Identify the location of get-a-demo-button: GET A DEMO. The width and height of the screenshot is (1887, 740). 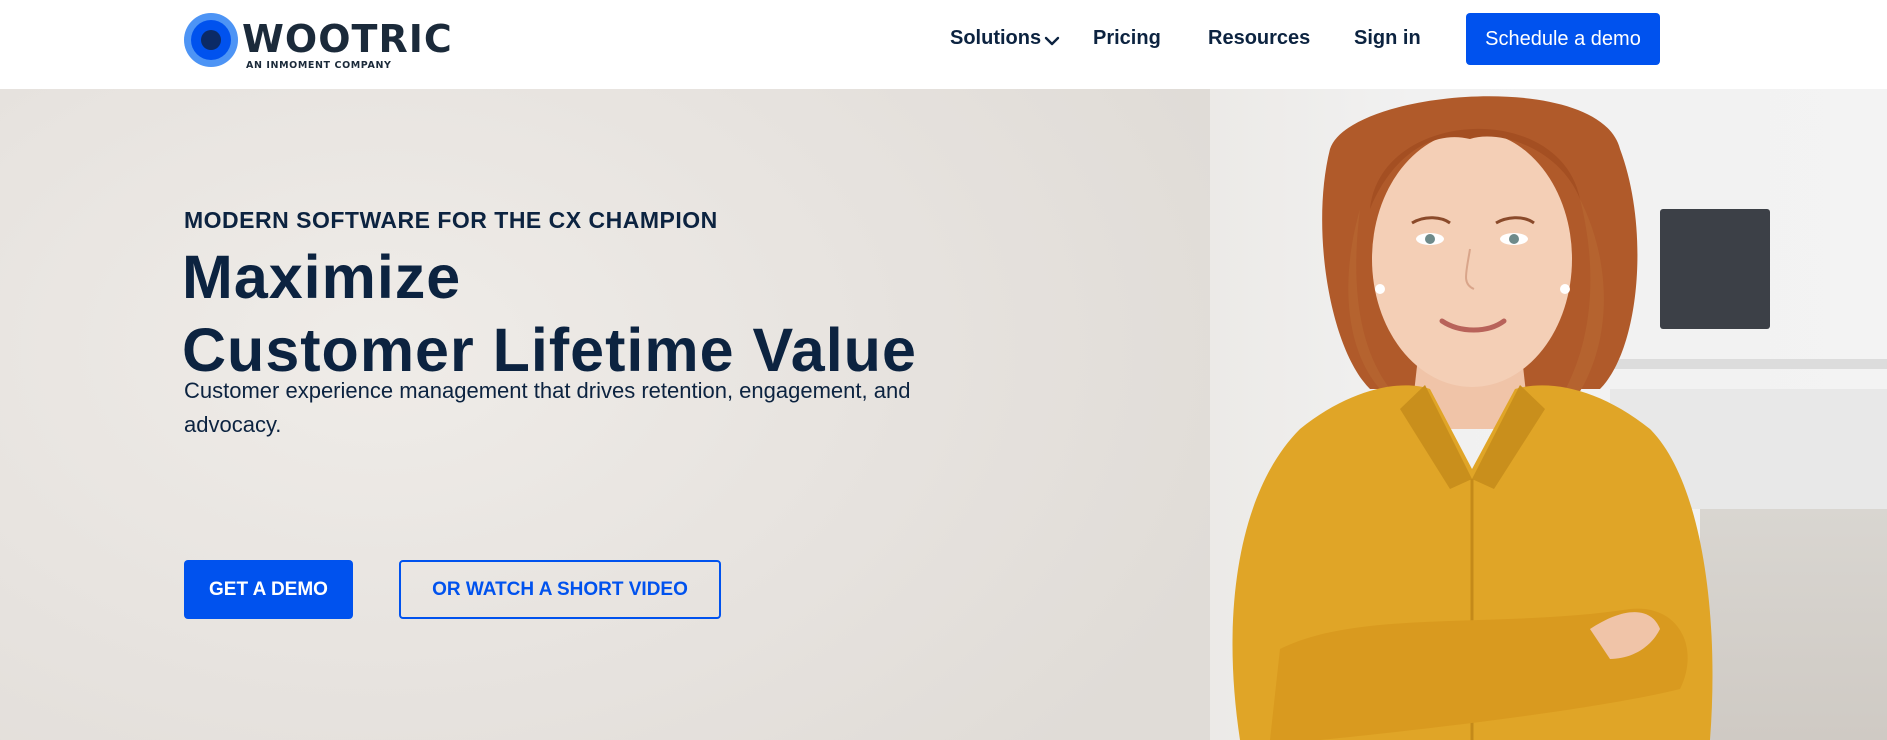
(268, 589).